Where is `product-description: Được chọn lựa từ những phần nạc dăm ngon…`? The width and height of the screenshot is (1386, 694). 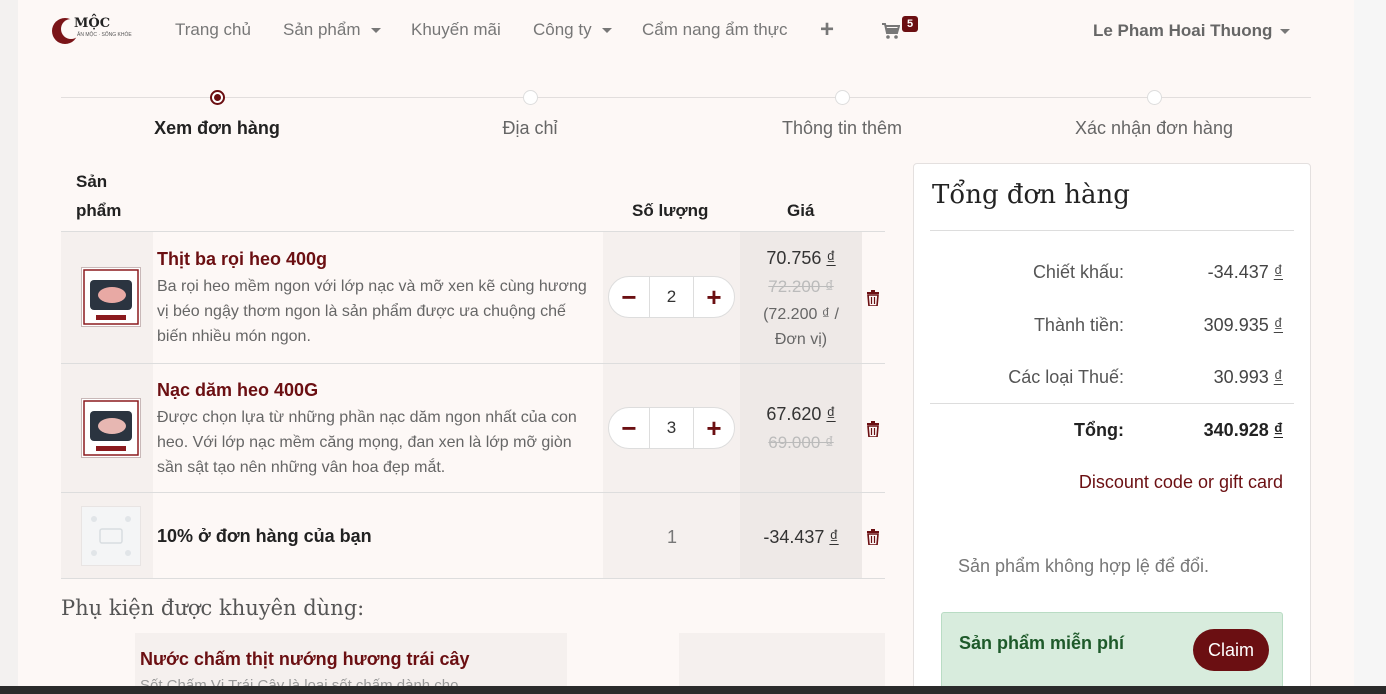 product-description: Được chọn lựa từ những phần nạc dăm ngon… is located at coordinates (367, 442).